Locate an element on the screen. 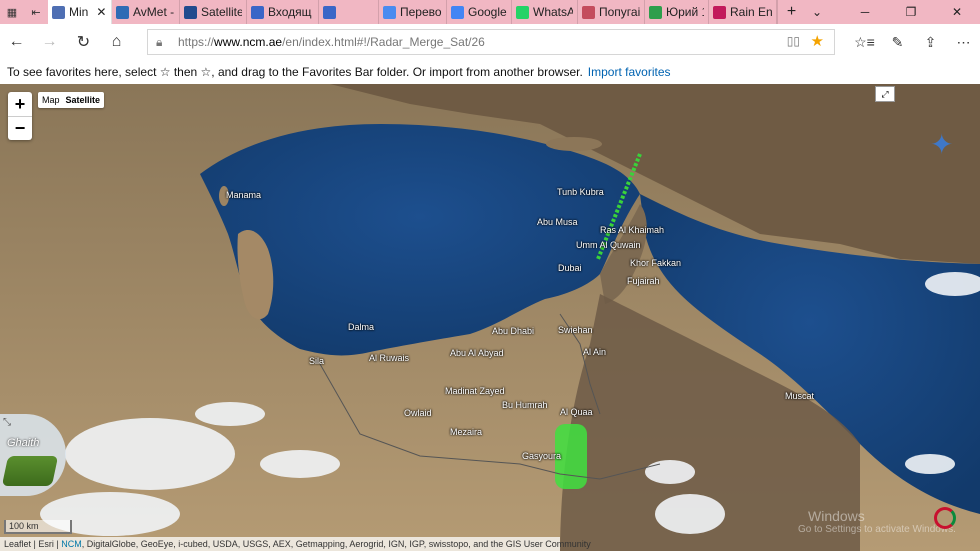 The width and height of the screenshot is (980, 551). back-button: ← is located at coordinates (16, 42).